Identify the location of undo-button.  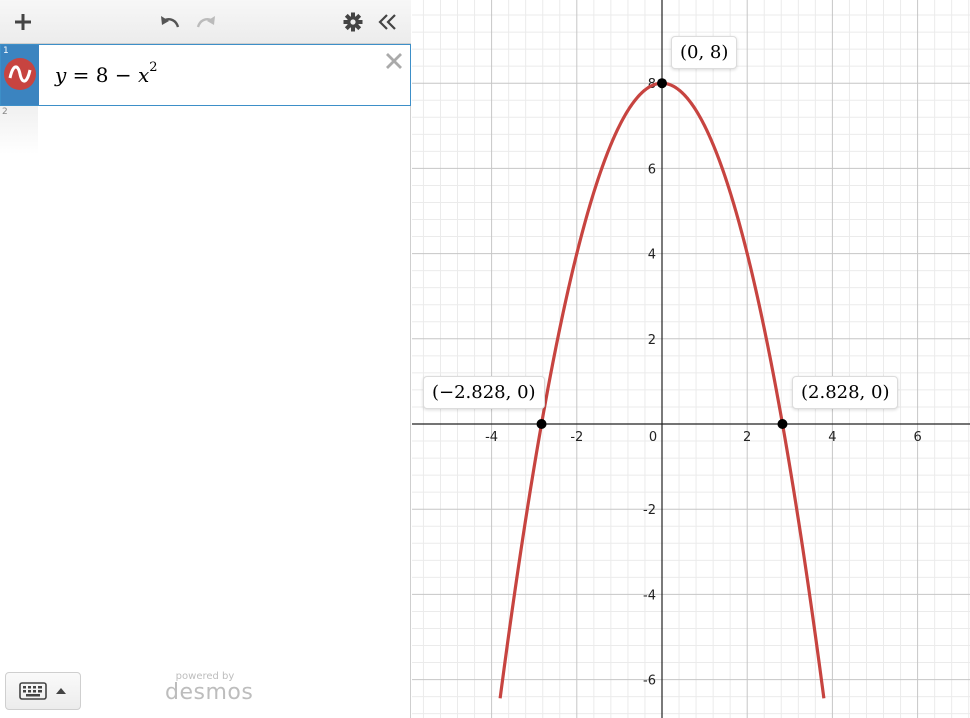
(170, 22).